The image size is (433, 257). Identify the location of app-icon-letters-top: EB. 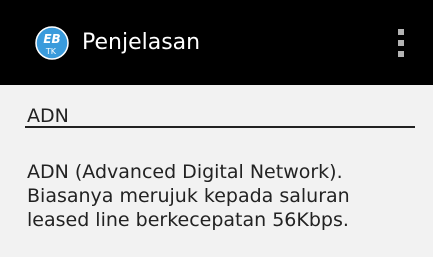
(51, 39).